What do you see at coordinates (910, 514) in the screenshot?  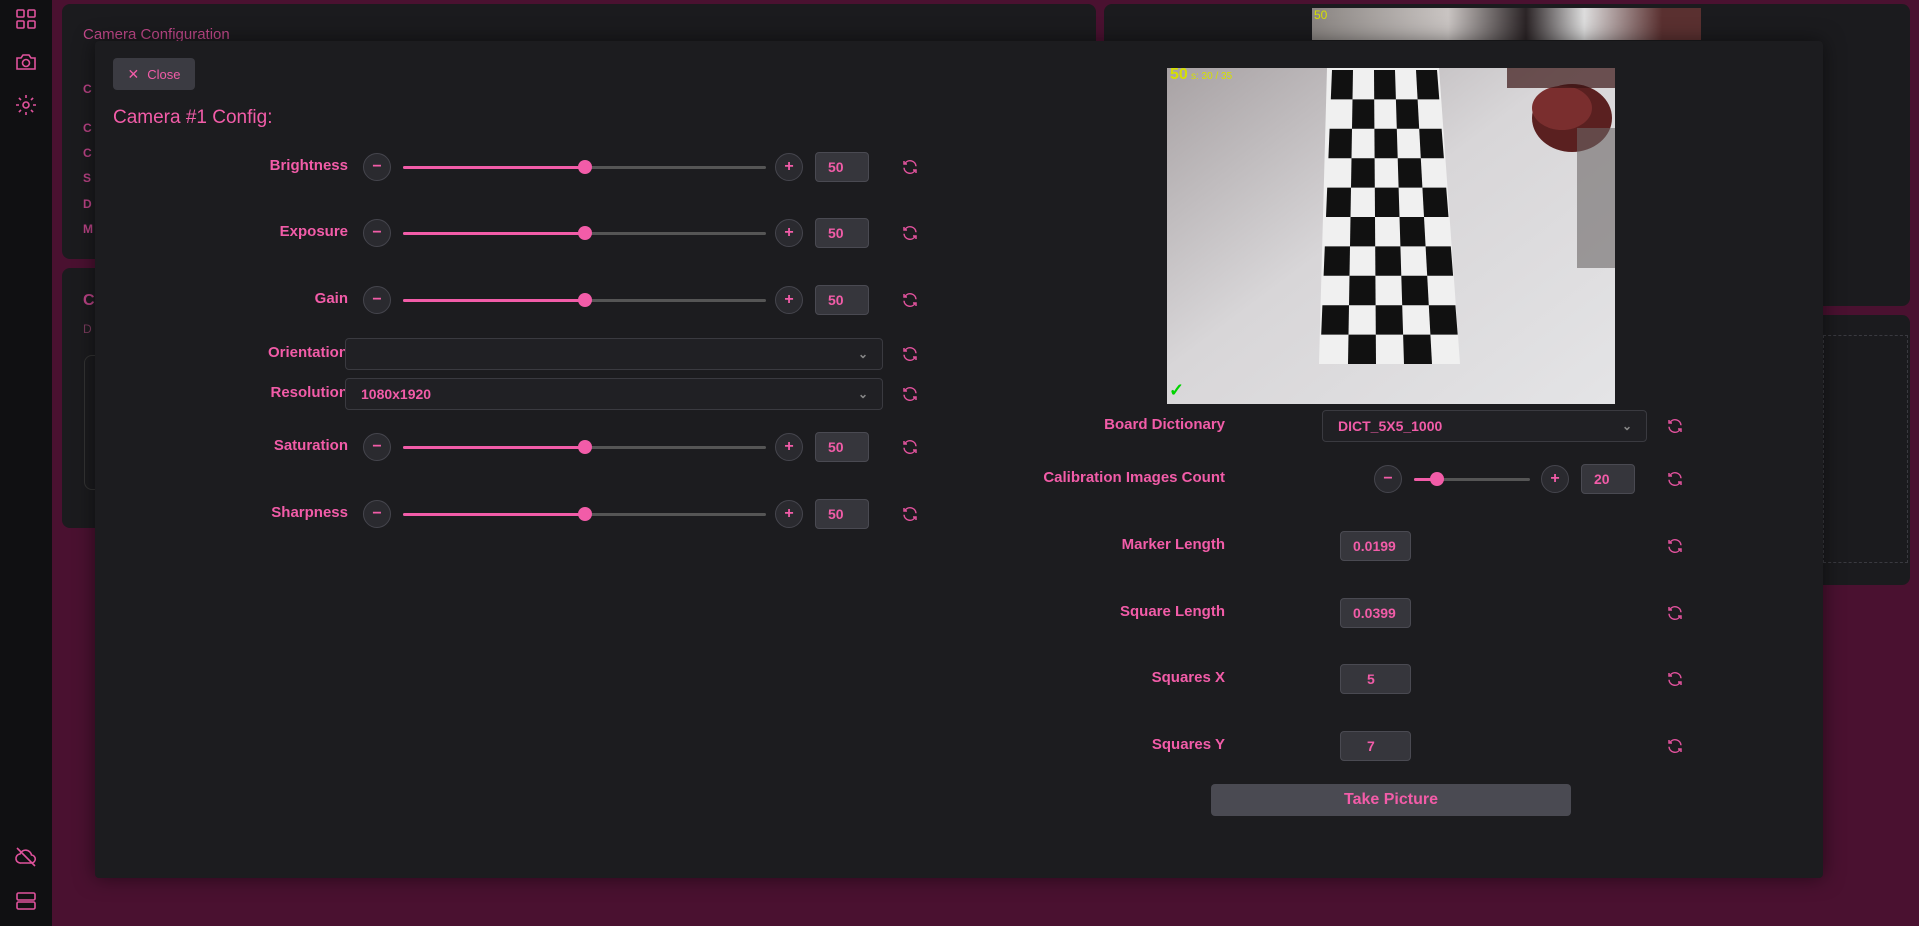 I see `sharpness-reset-icon` at bounding box center [910, 514].